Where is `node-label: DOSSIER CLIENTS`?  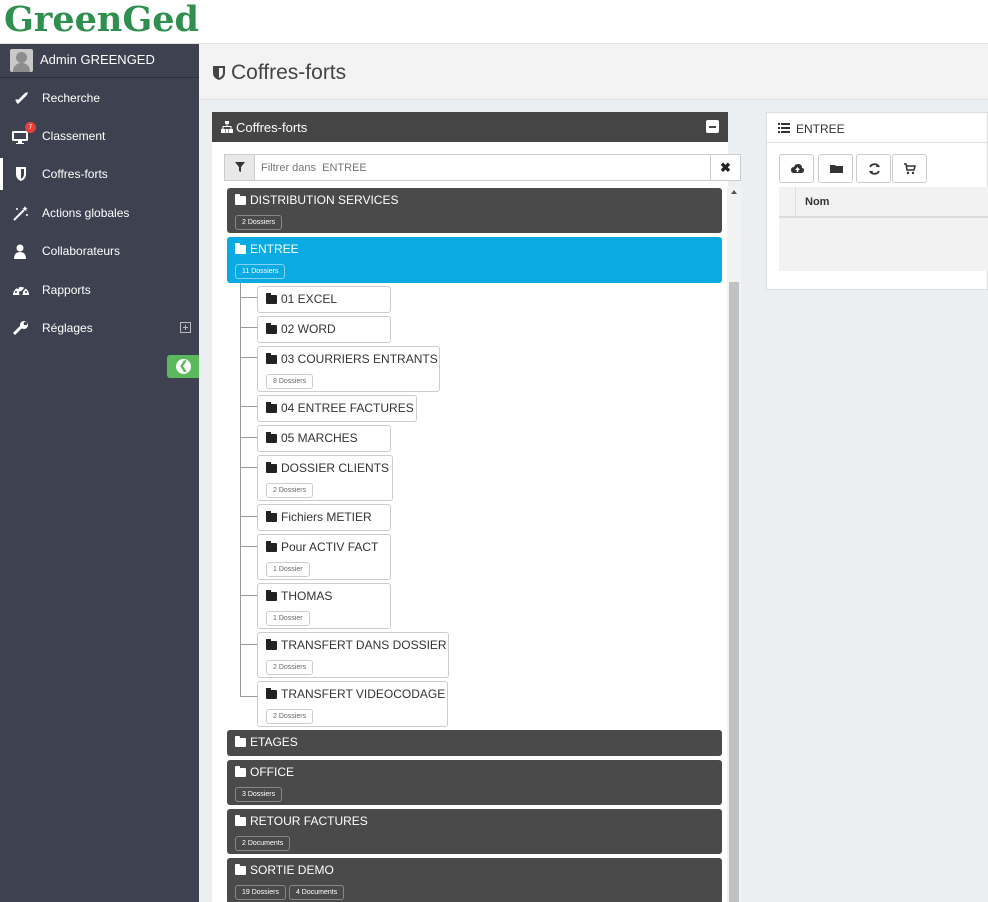
node-label: DOSSIER CLIENTS is located at coordinates (335, 468).